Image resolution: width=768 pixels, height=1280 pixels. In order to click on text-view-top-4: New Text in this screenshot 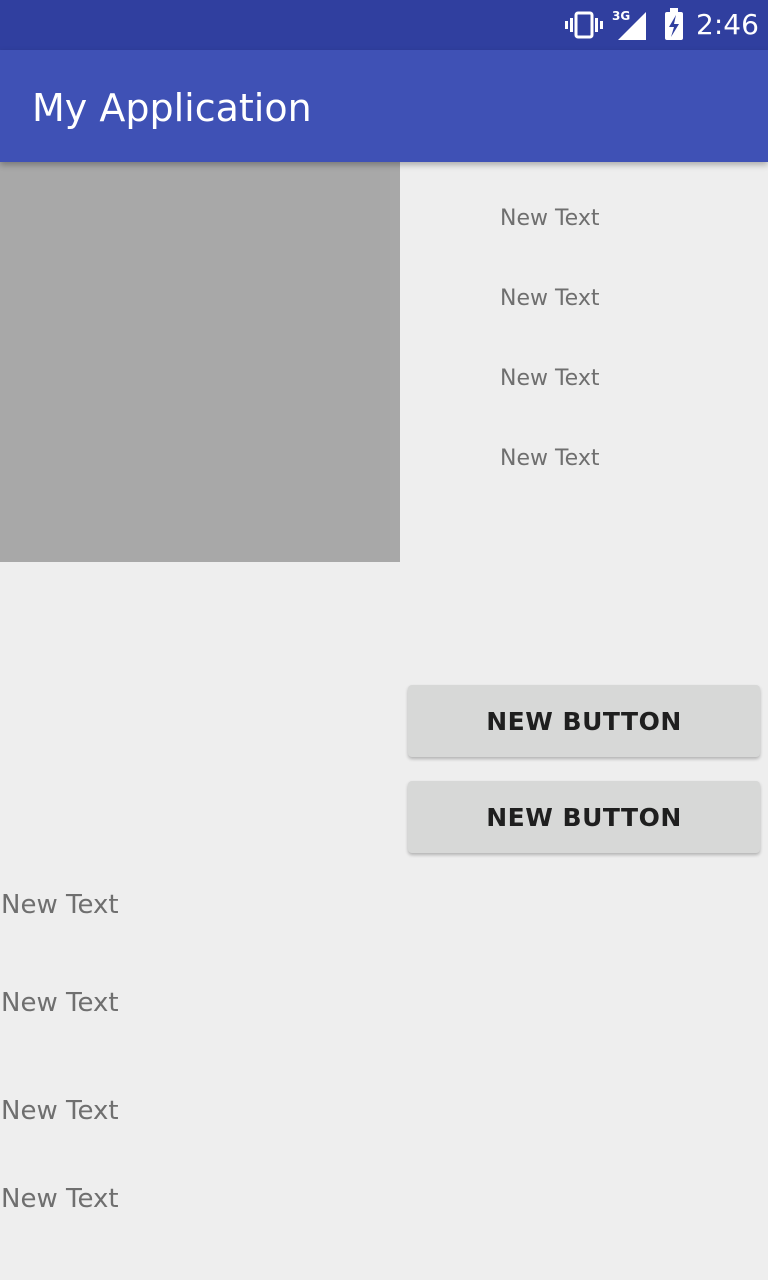, I will do `click(550, 458)`.